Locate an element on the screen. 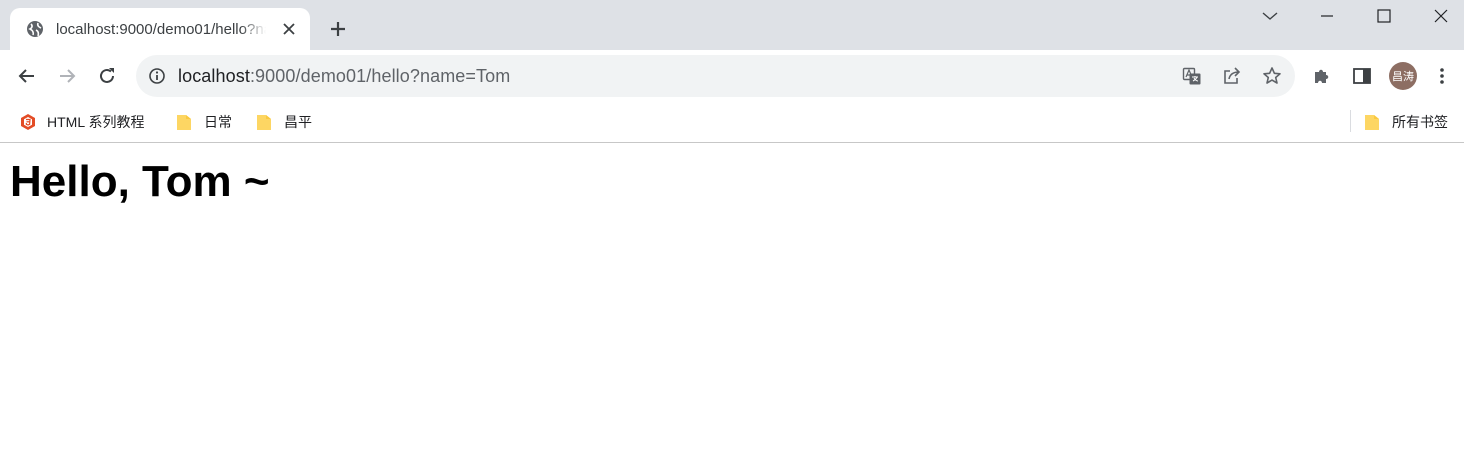 This screenshot has width=1464, height=459. bookmark-folder-changping: 昌平 is located at coordinates (284, 122).